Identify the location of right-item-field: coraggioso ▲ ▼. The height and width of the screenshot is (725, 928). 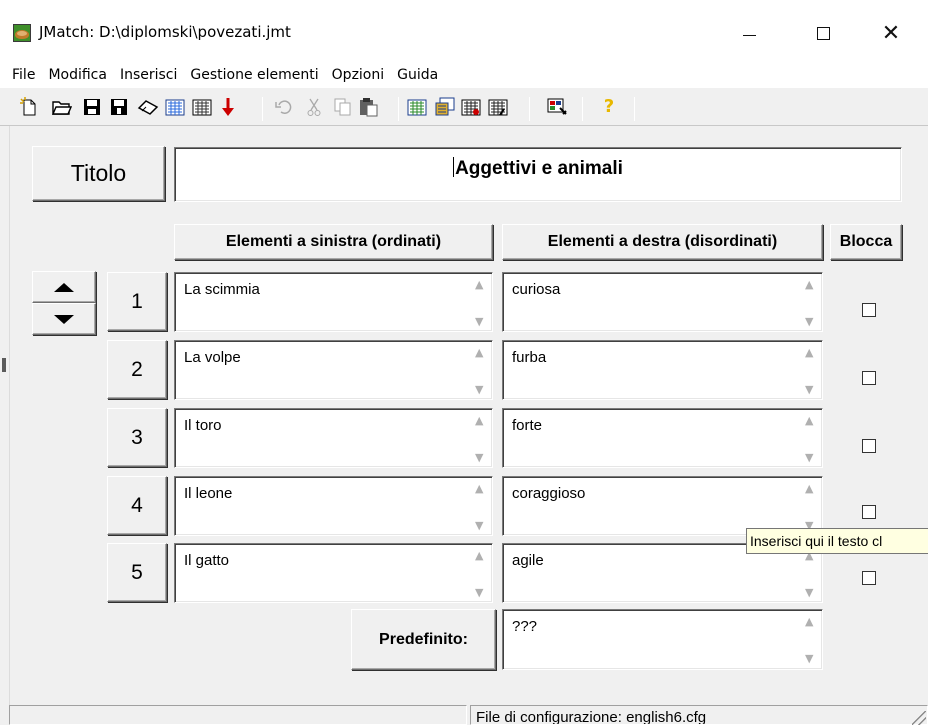
(662, 506).